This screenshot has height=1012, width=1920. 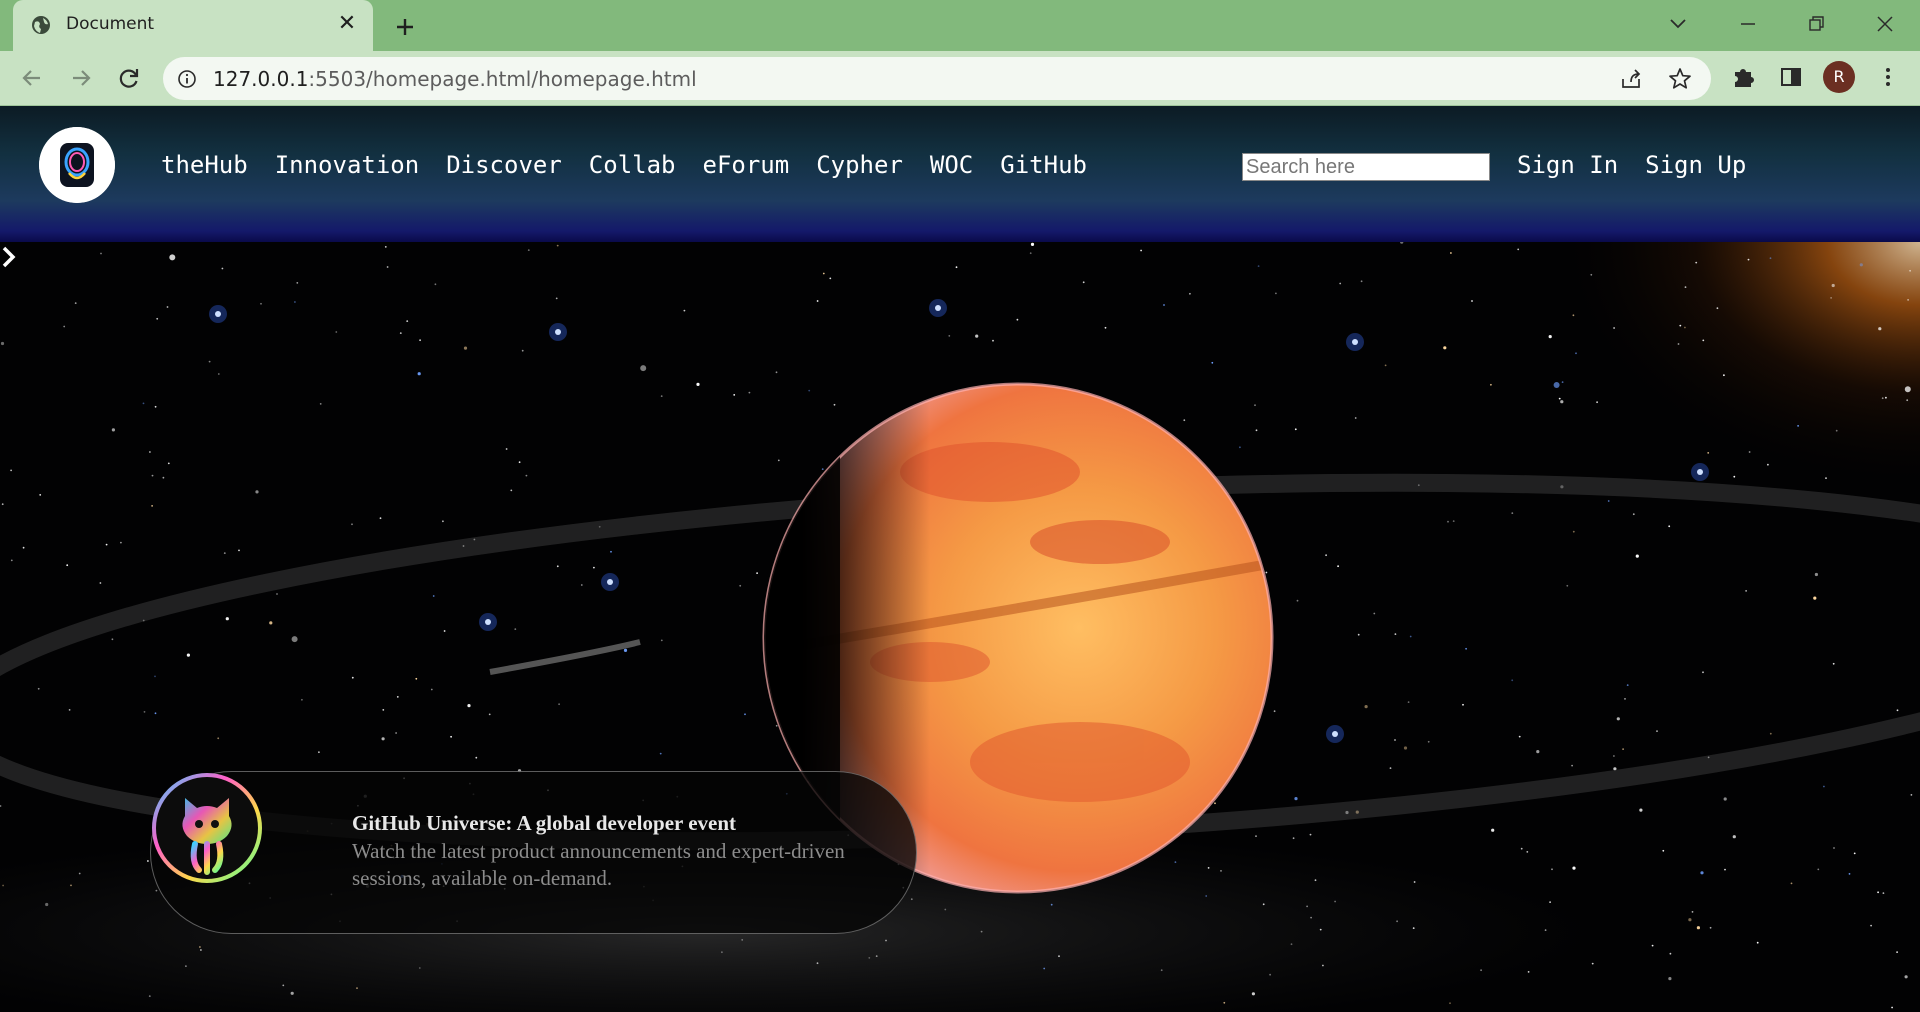 I want to click on minimize-icon, so click(x=1748, y=24).